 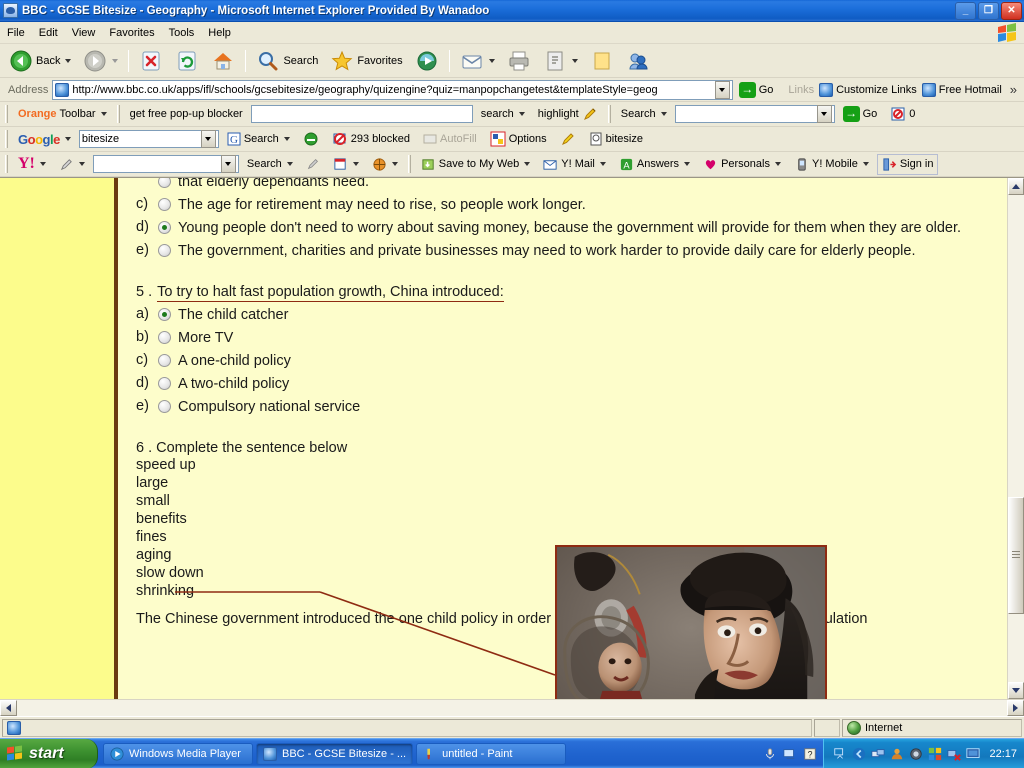 What do you see at coordinates (165, 164) in the screenshot?
I see `yahoo-search-input` at bounding box center [165, 164].